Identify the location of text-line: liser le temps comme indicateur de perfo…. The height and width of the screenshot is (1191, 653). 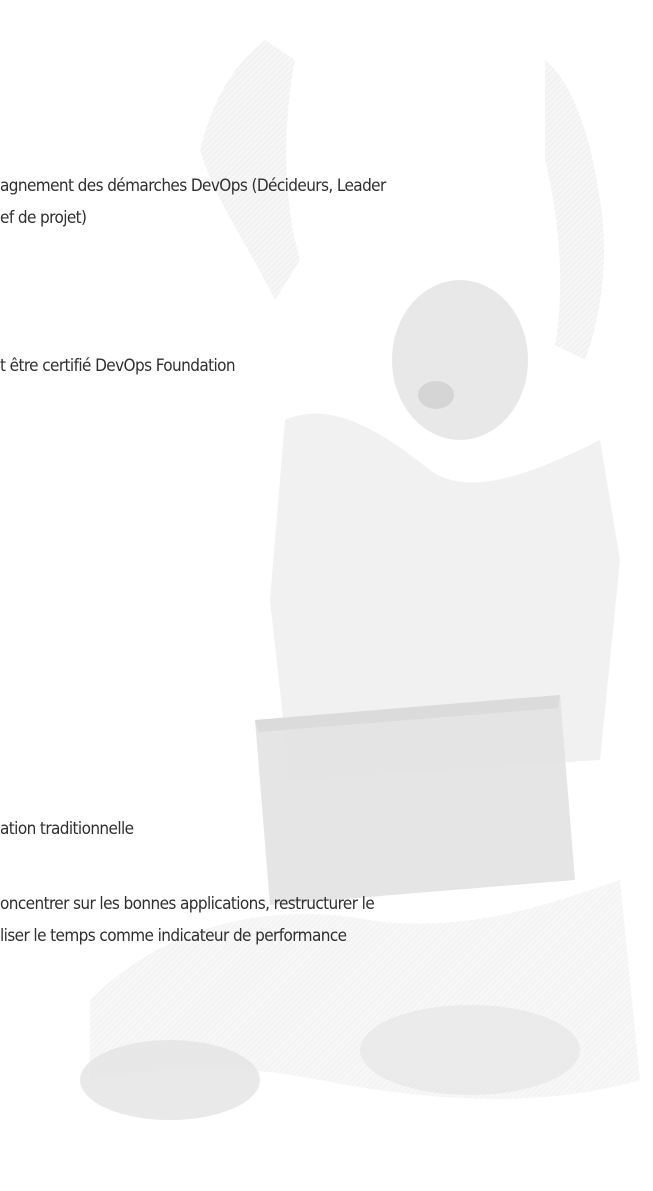
(173, 936).